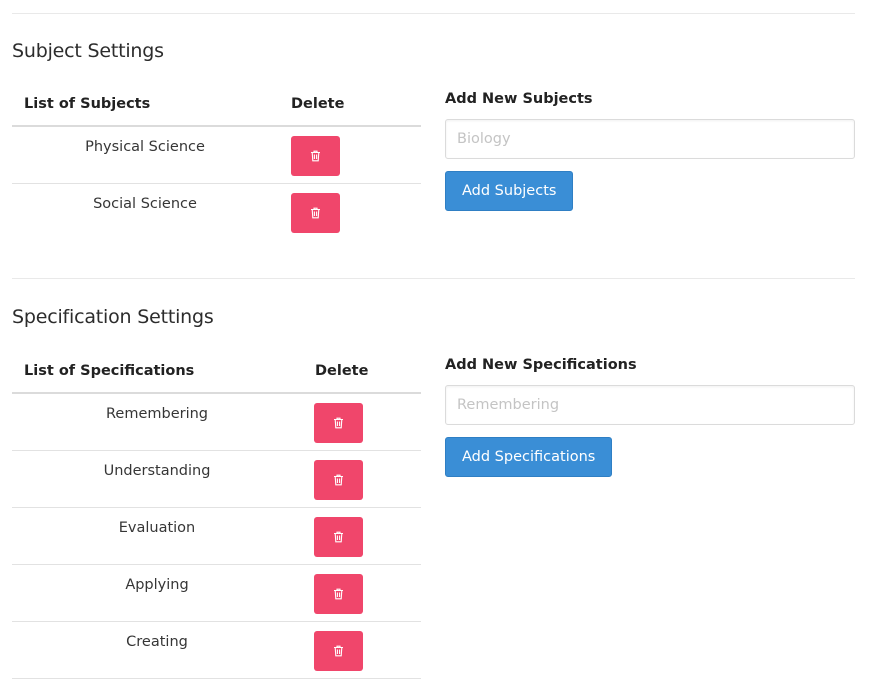 The width and height of the screenshot is (876, 682). I want to click on table-row: Social Science, so click(216, 212).